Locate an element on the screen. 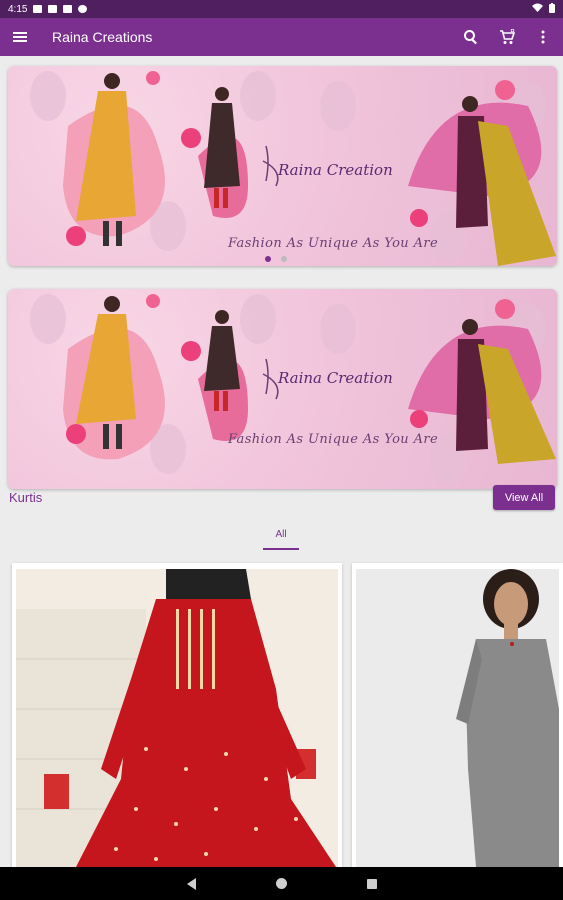 The width and height of the screenshot is (563, 900). status-time: 4:15 is located at coordinates (18, 9).